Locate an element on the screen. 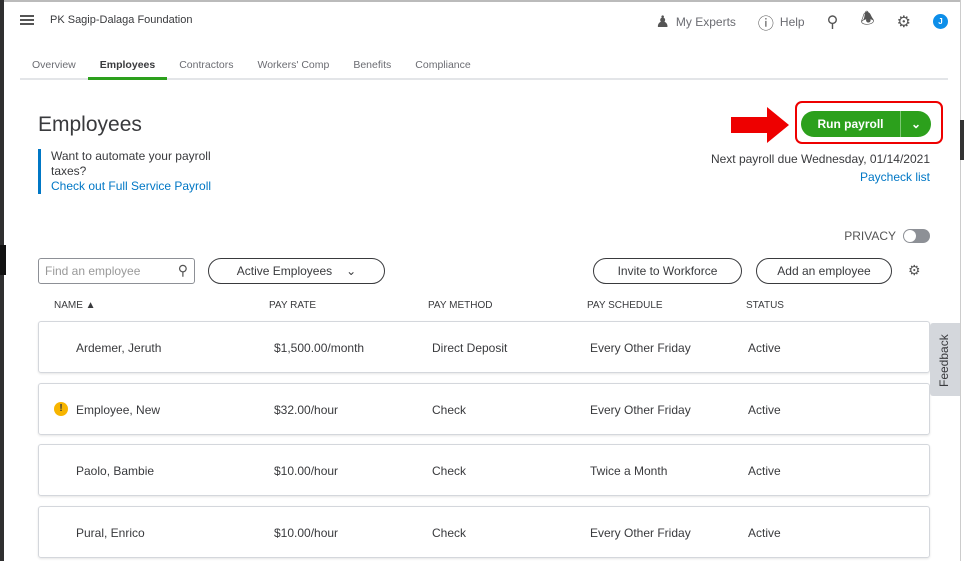  bell-icon: 🕭 is located at coordinates (867, 21).